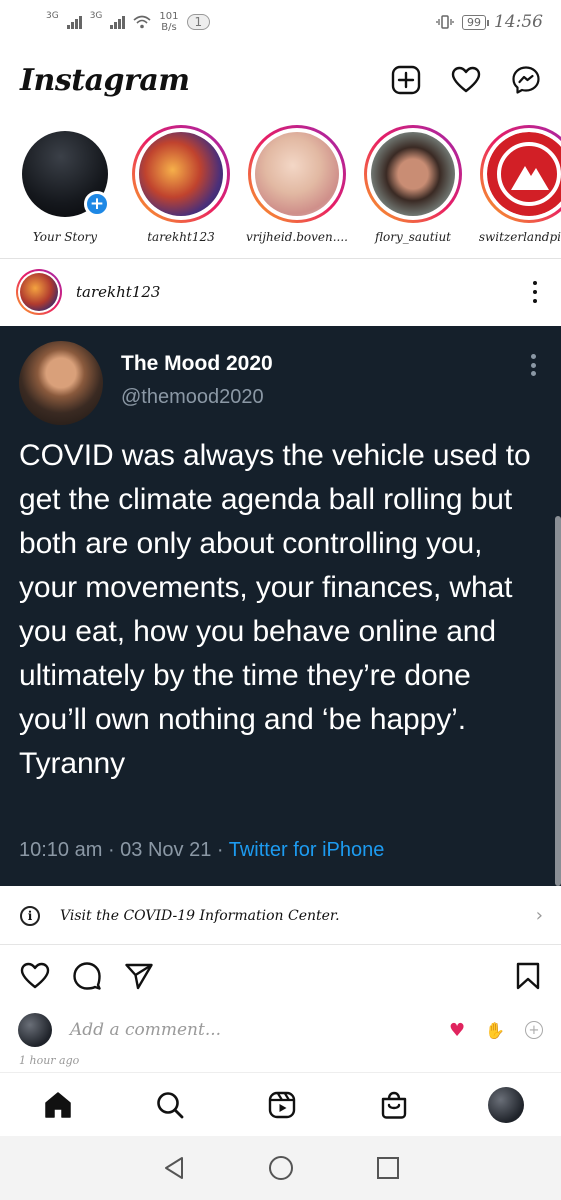 This screenshot has width=561, height=1200. I want to click on raised-hands-emoji-icon: ✋, so click(495, 1030).